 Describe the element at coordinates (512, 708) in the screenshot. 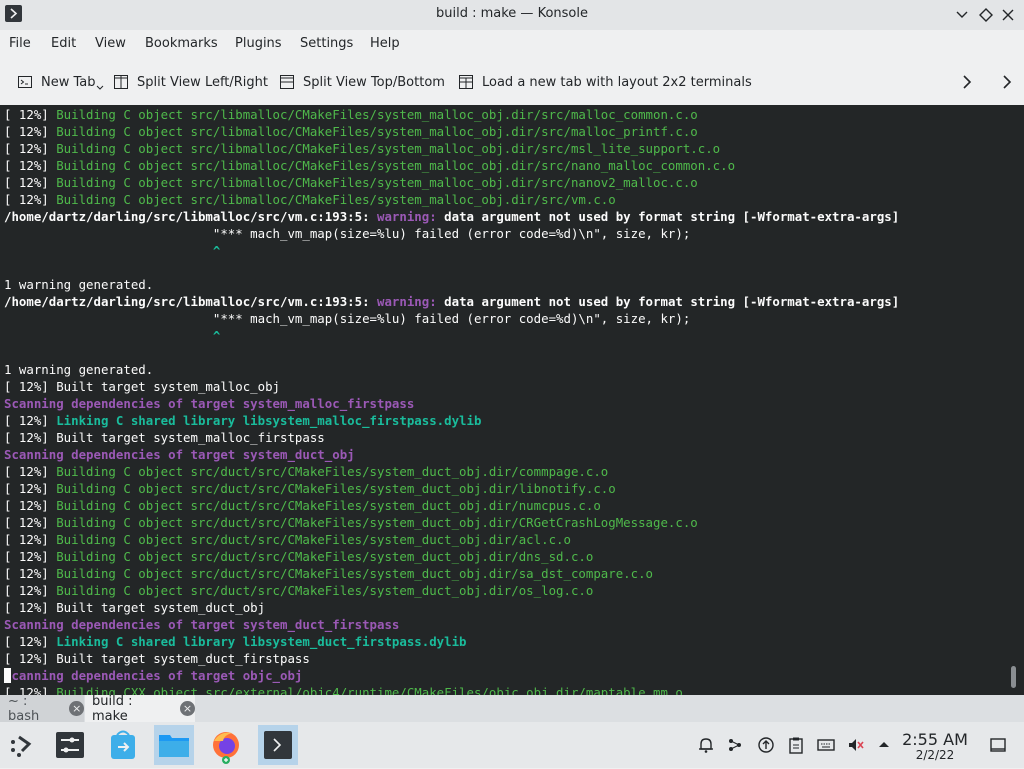

I see `tab-bar: ~ : bash × build : make ×` at that location.